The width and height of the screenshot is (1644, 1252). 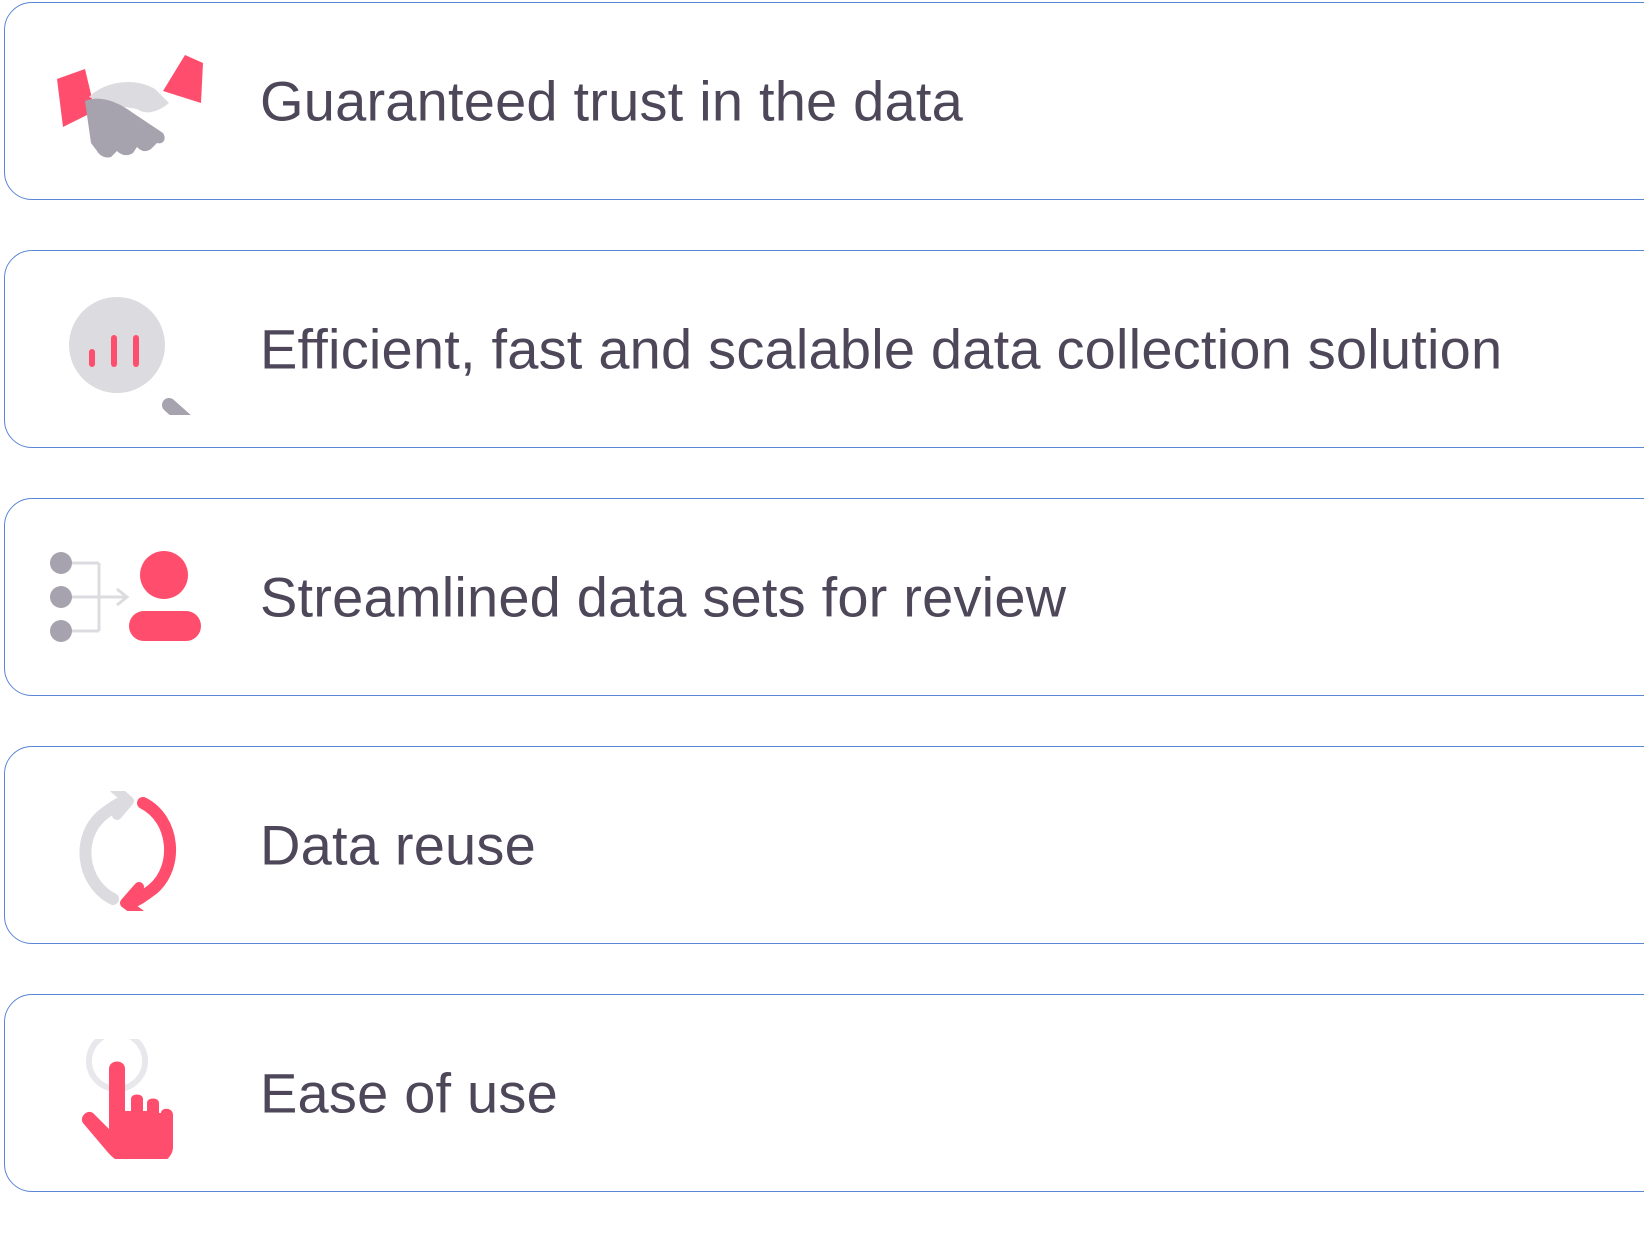 What do you see at coordinates (125, 1099) in the screenshot?
I see `pointer-hand-icon` at bounding box center [125, 1099].